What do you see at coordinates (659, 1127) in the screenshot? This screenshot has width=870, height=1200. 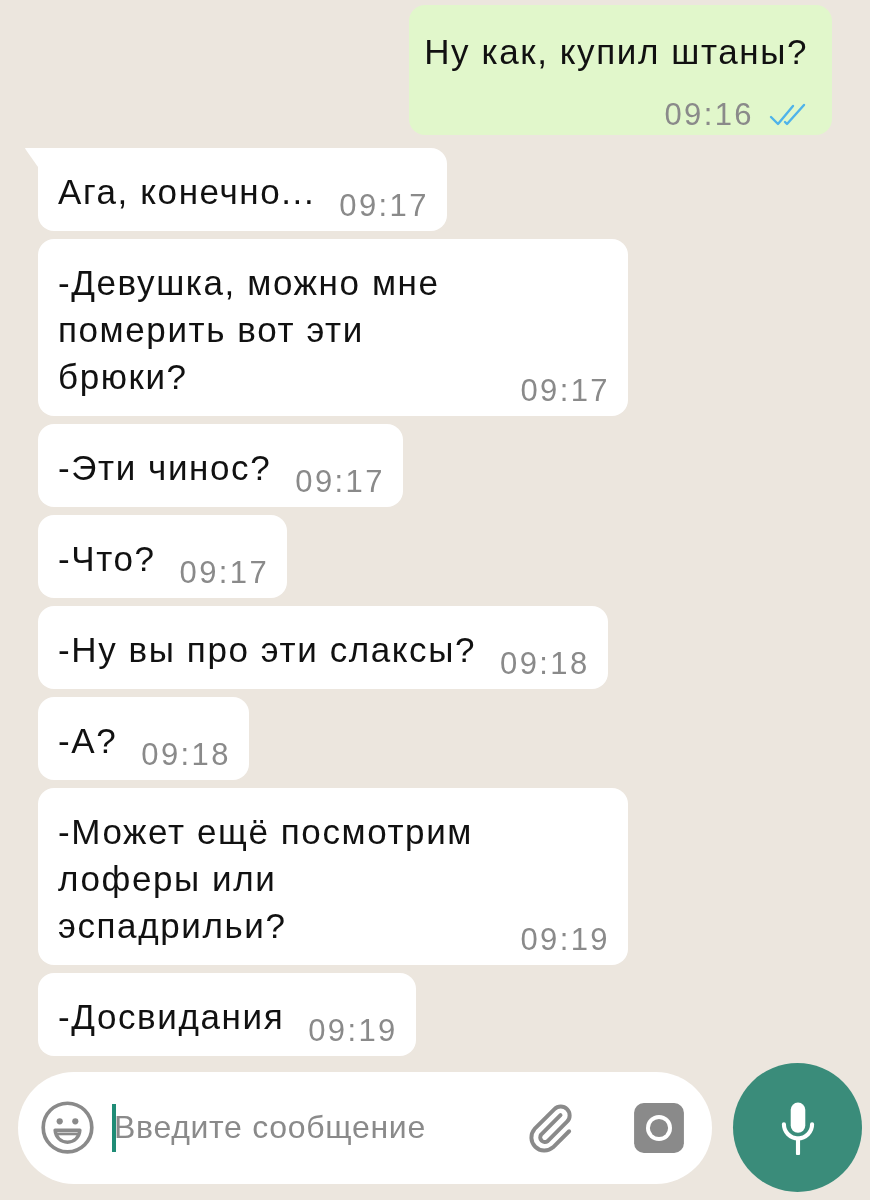 I see `camera-icon` at bounding box center [659, 1127].